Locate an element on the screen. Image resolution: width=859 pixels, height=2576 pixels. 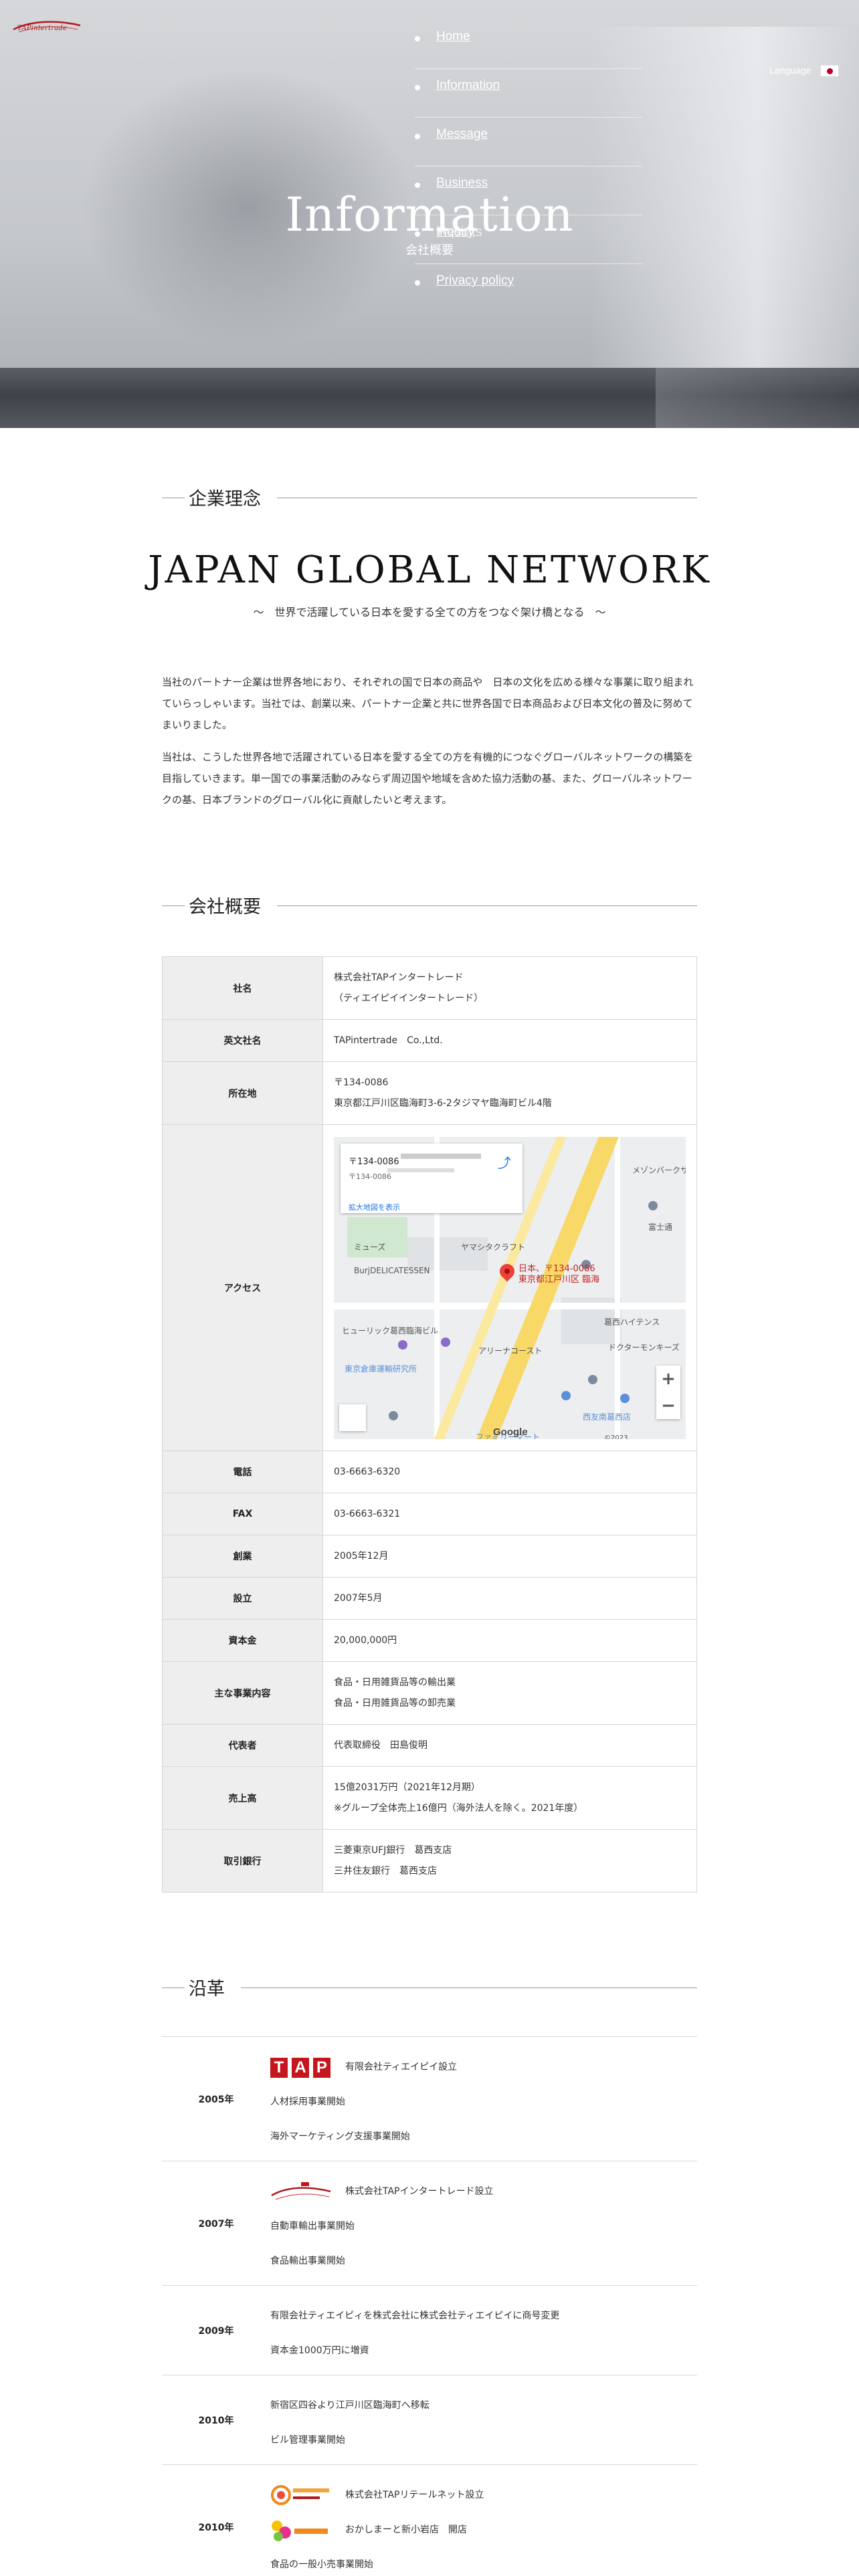
row-value: 03-6663-6320 is located at coordinates (509, 1472).